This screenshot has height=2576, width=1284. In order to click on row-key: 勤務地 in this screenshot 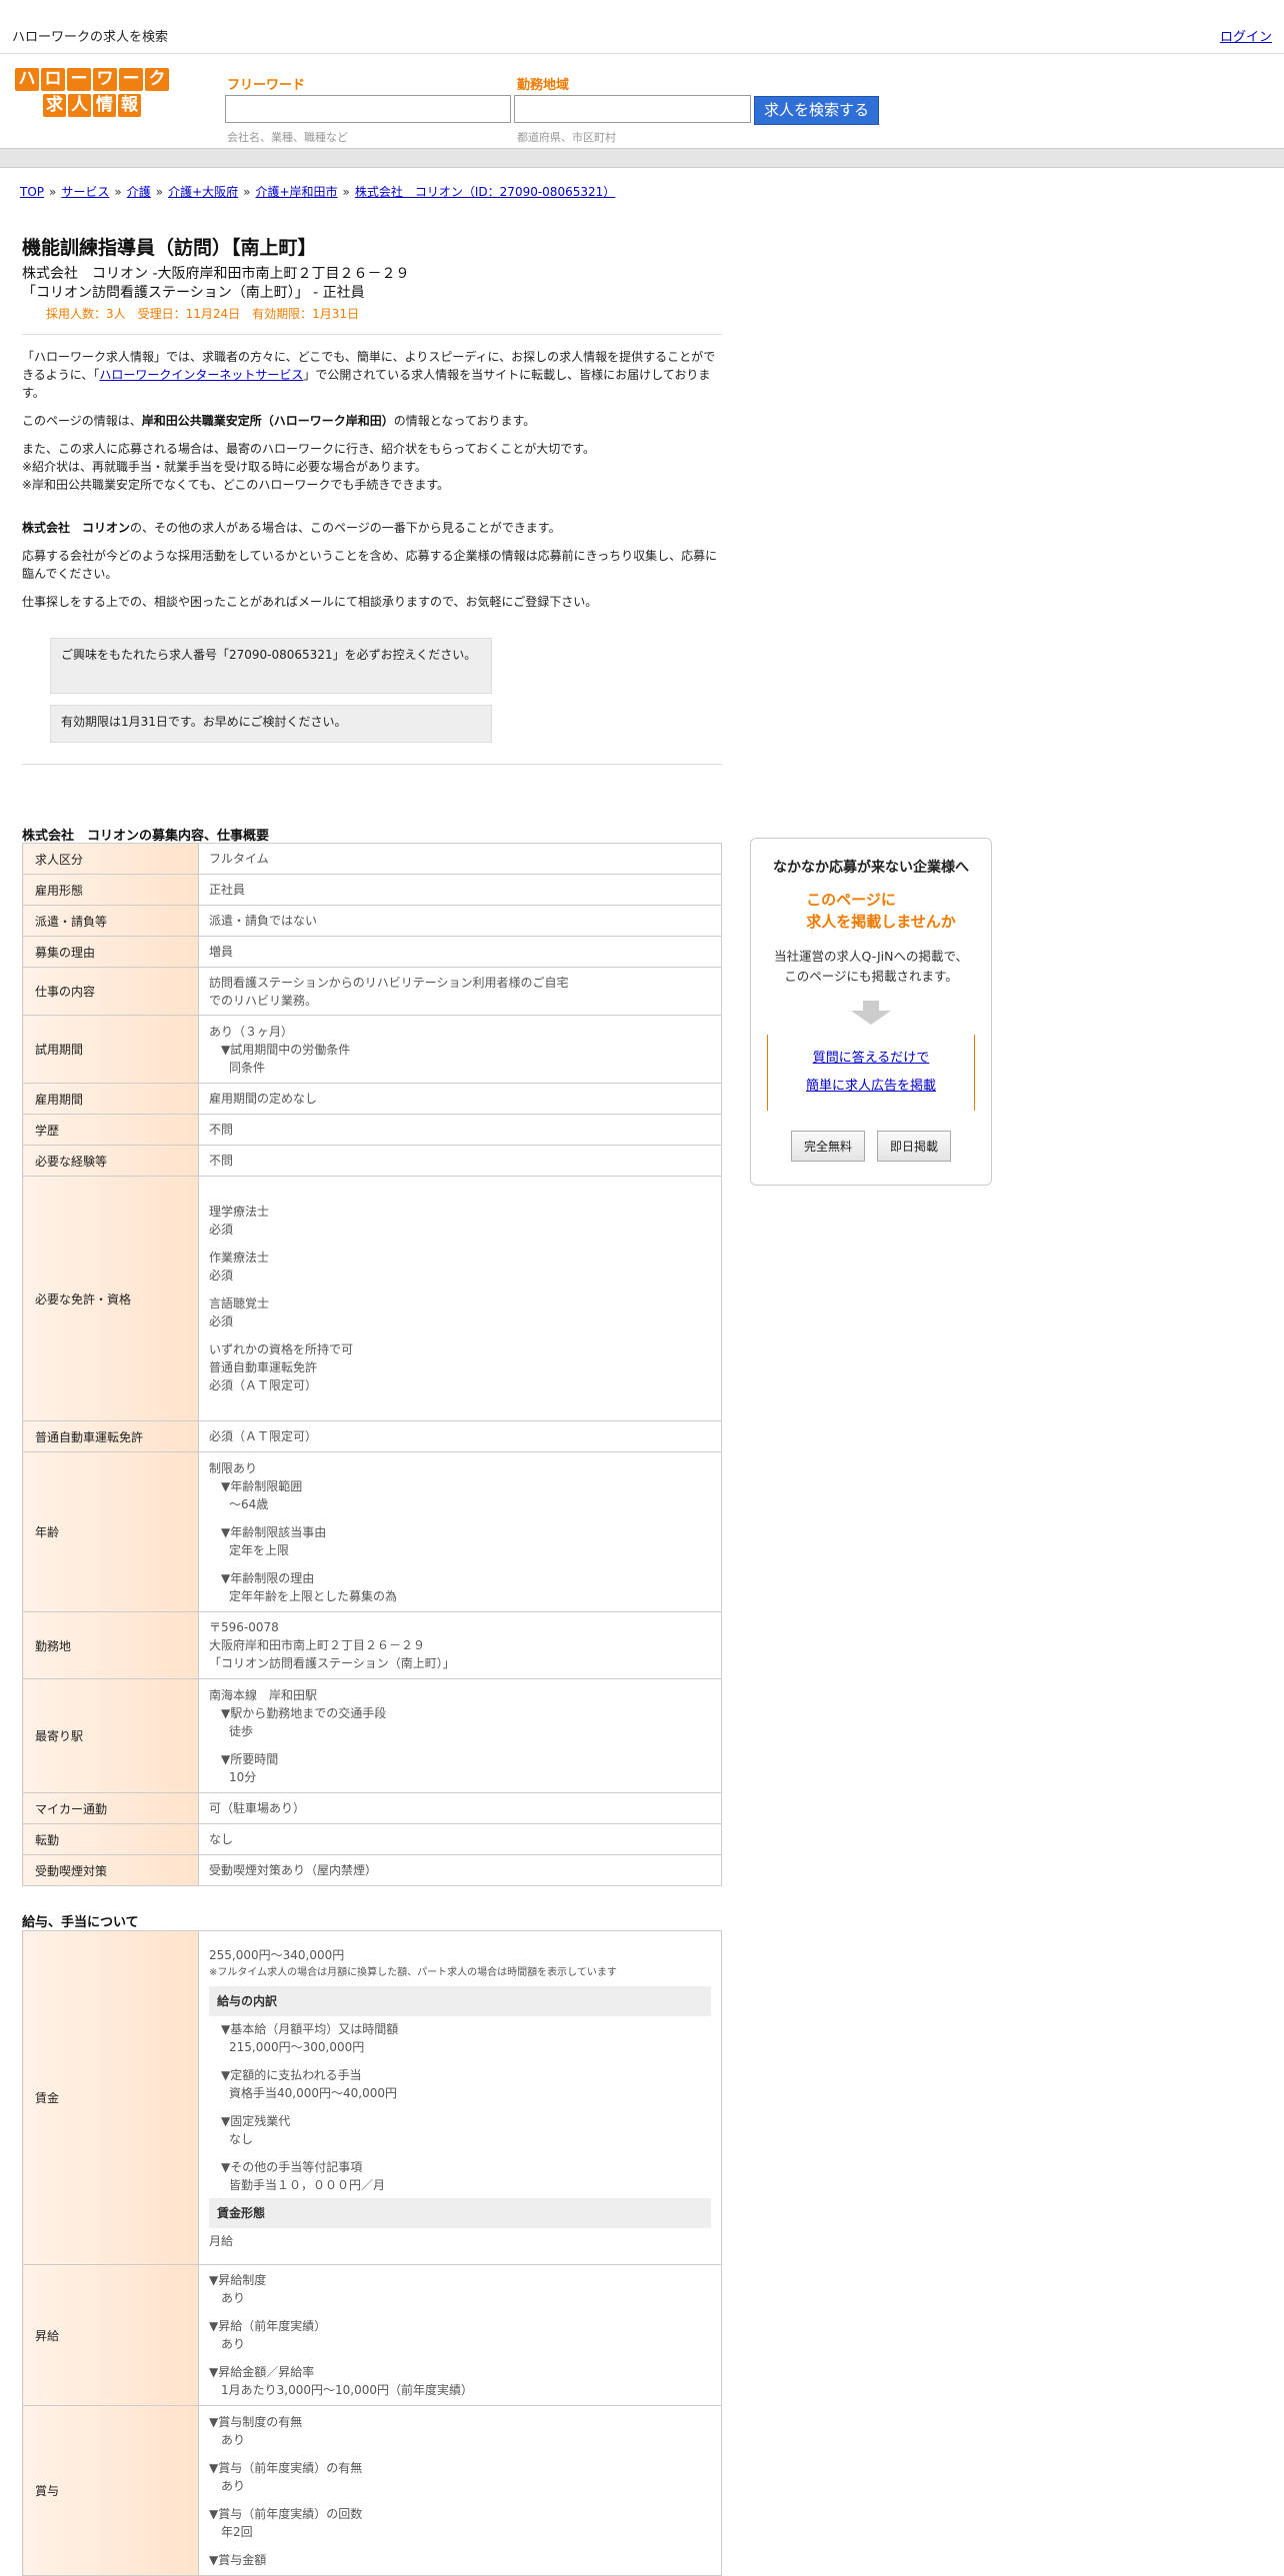, I will do `click(110, 1645)`.